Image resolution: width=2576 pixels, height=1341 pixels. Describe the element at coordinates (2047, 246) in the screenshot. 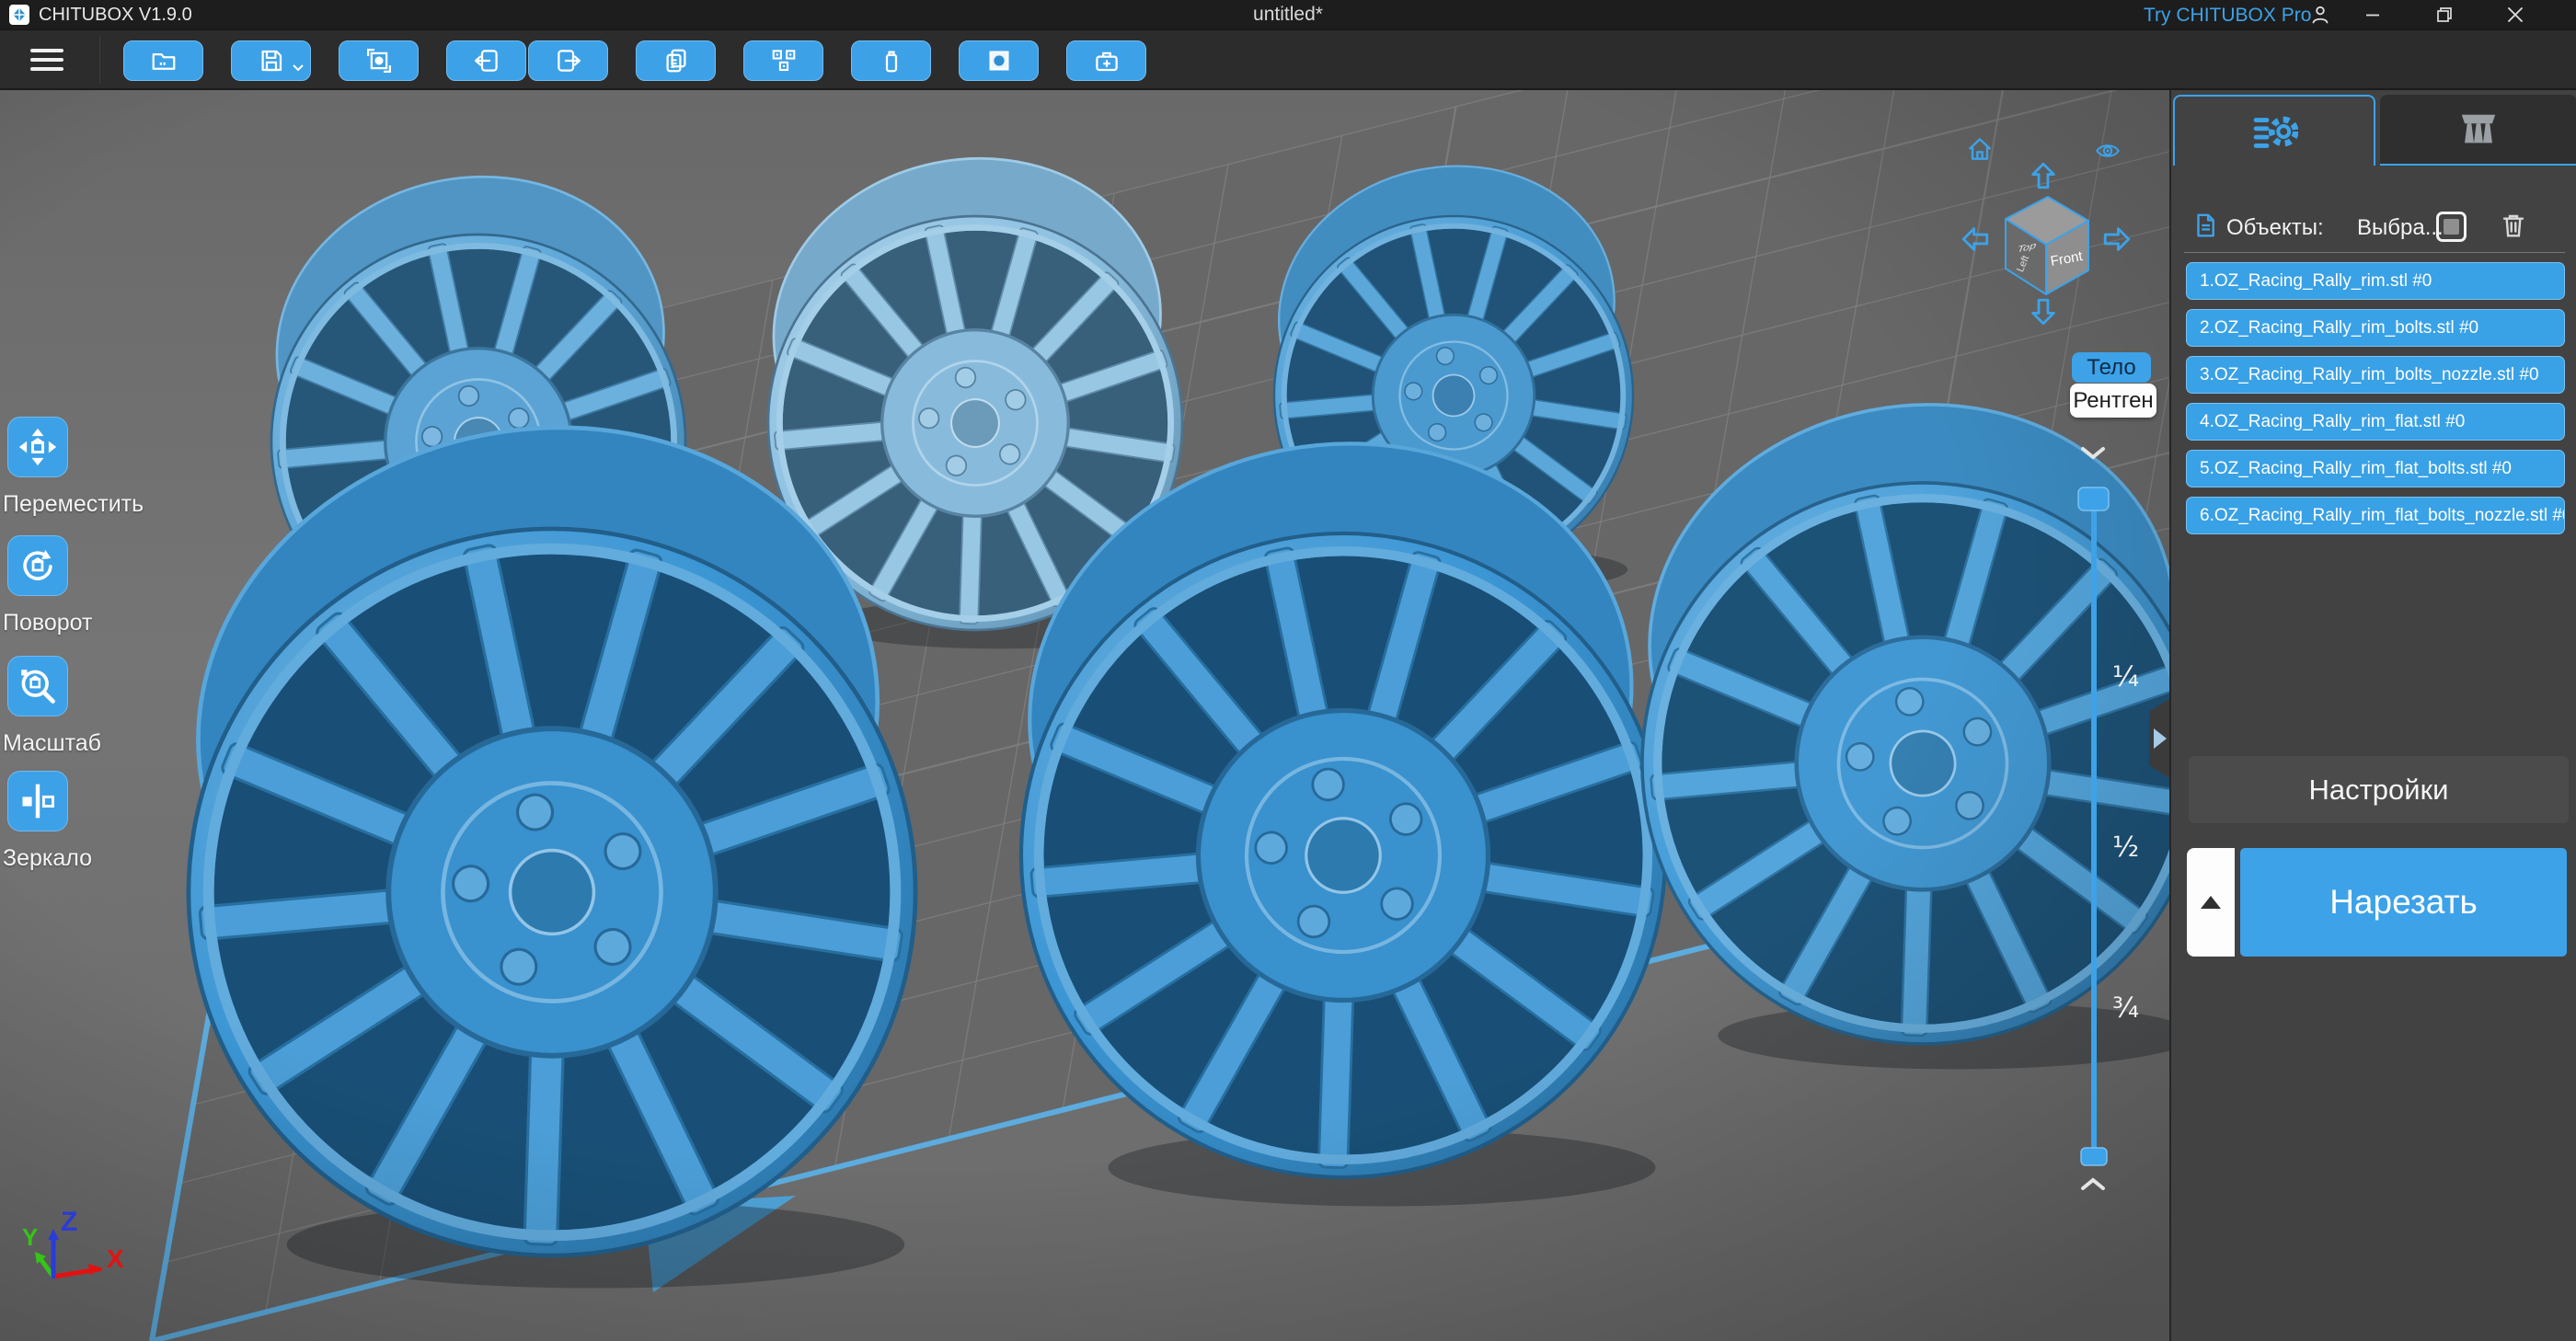

I see `view-cube` at that location.